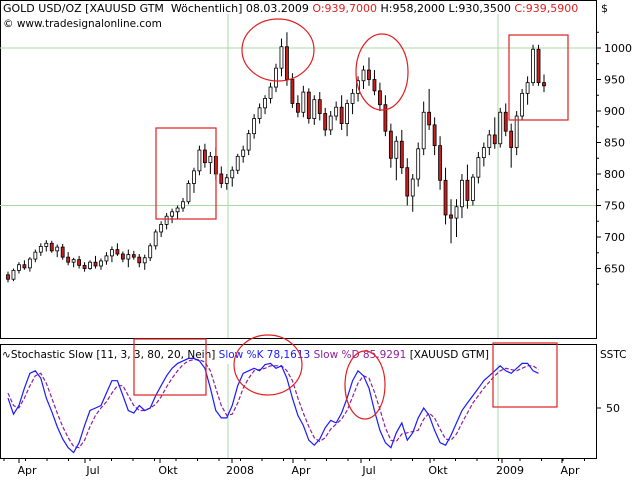 This screenshot has width=640, height=480. Describe the element at coordinates (168, 470) in the screenshot. I see `x-tick-label: Okt` at that location.